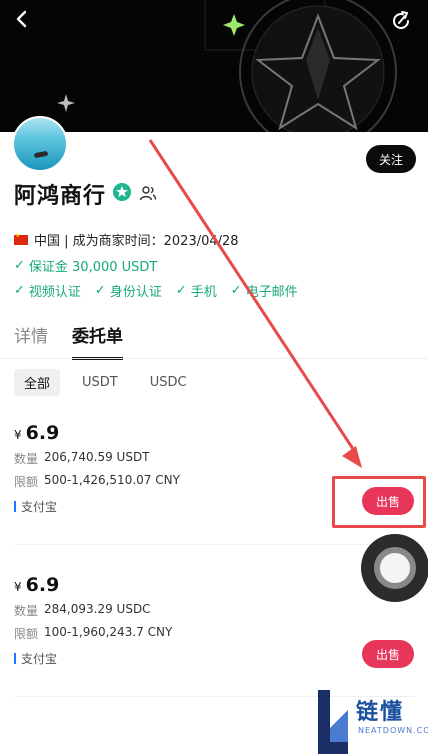 The image size is (428, 756). I want to click on verification-item: ✓ 视频认证, so click(47, 291).